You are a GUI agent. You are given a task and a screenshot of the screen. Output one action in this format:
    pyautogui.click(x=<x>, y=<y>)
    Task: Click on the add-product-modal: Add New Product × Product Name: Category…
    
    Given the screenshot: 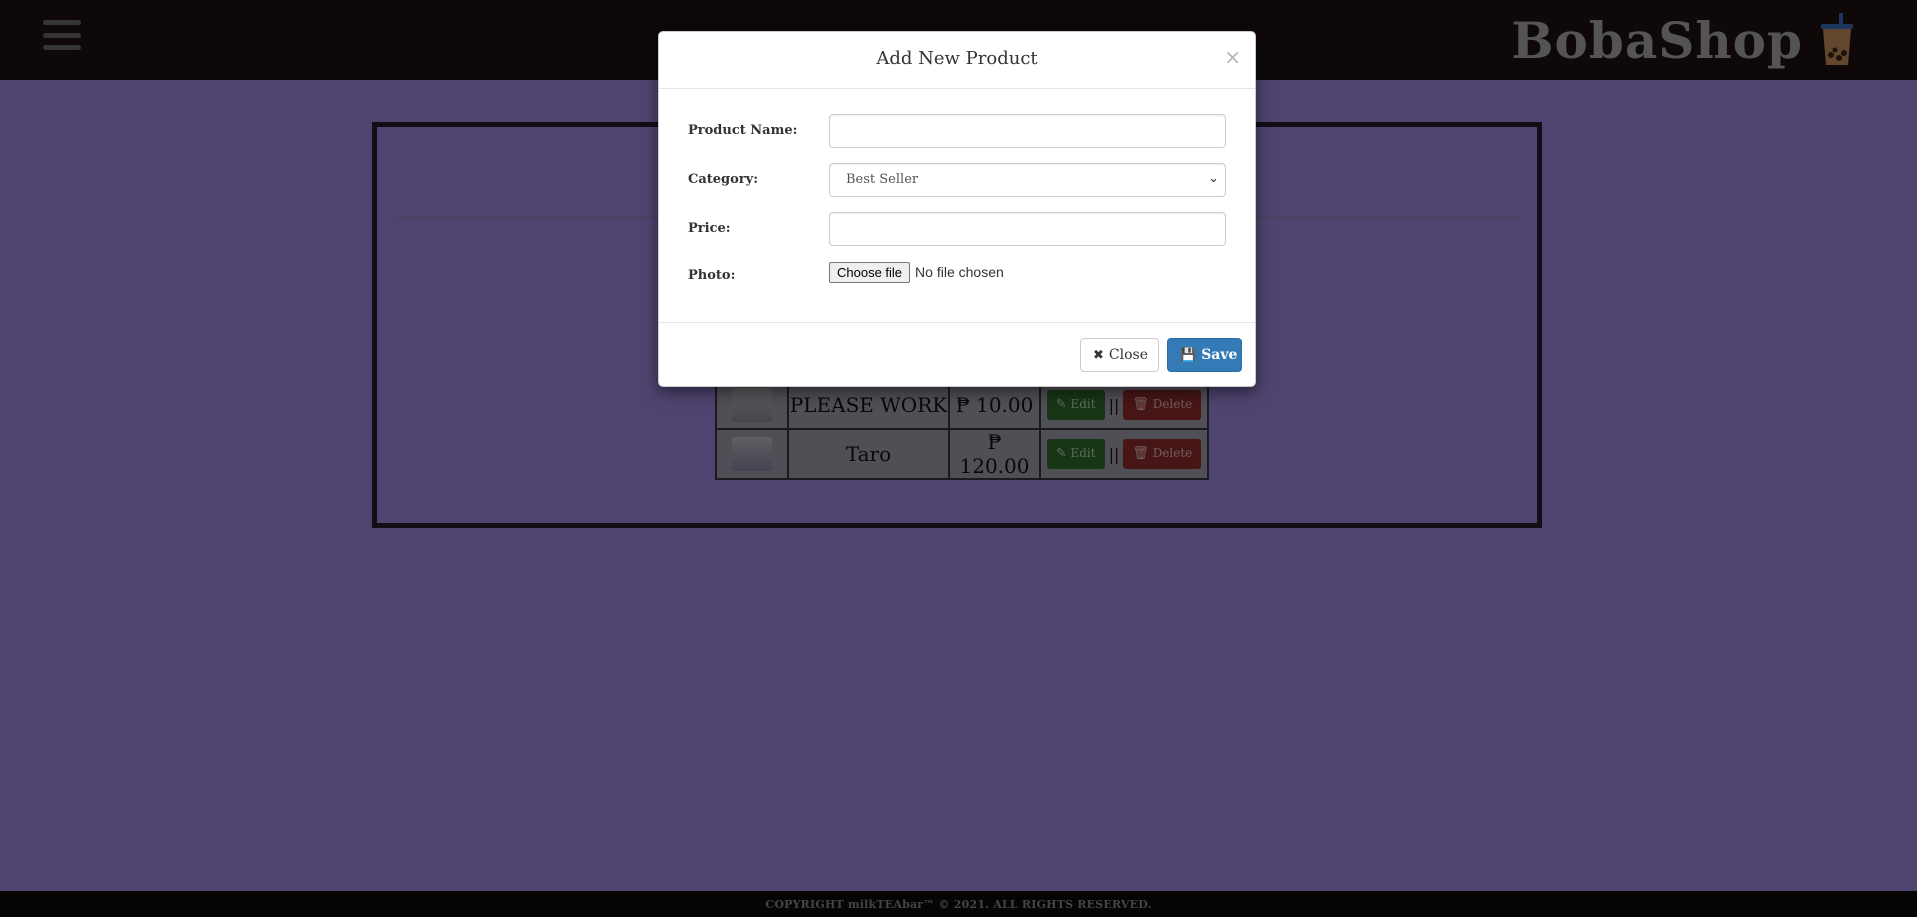 What is the action you would take?
    pyautogui.click(x=957, y=209)
    